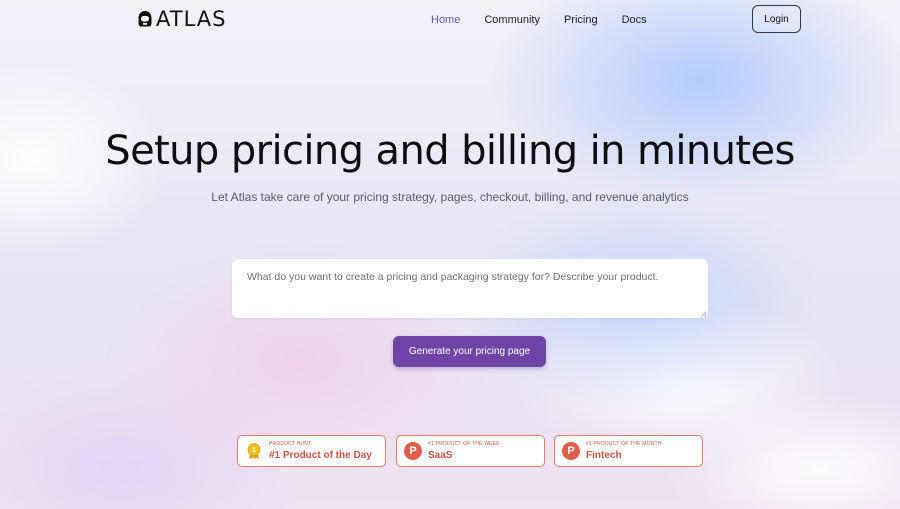 The width and height of the screenshot is (900, 509). I want to click on product-description-input, so click(470, 288).